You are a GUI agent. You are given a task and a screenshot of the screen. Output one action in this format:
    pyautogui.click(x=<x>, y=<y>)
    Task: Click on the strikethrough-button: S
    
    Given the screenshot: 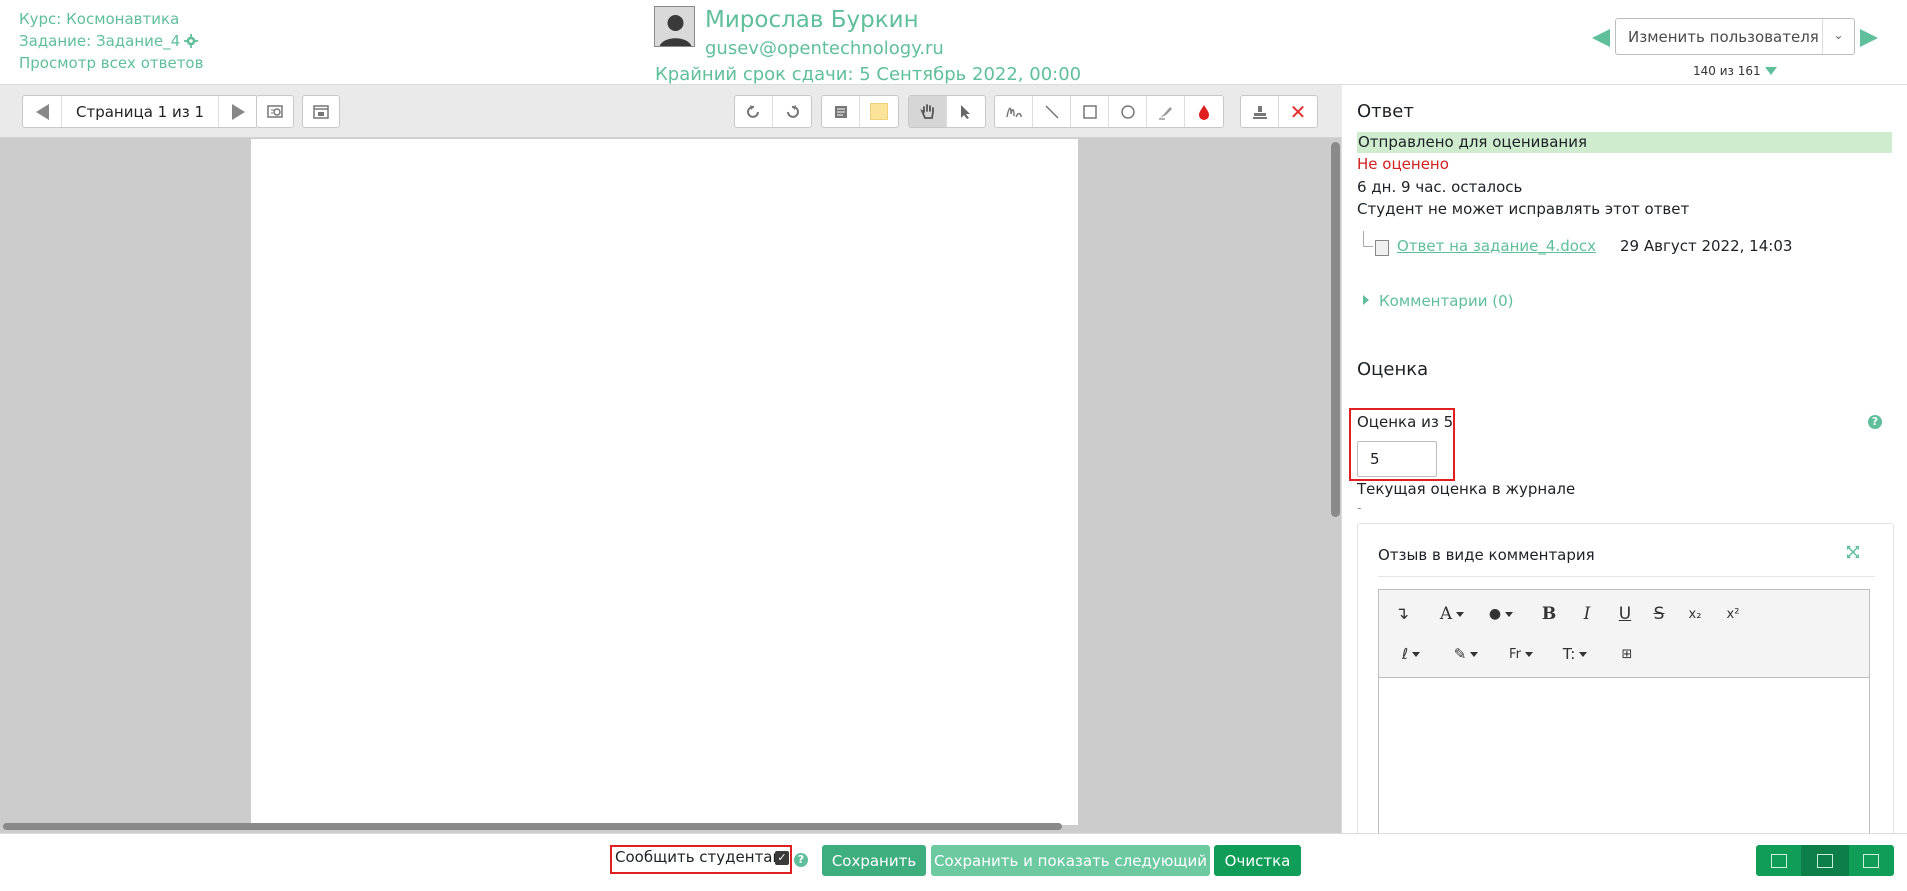 What is the action you would take?
    pyautogui.click(x=1659, y=614)
    